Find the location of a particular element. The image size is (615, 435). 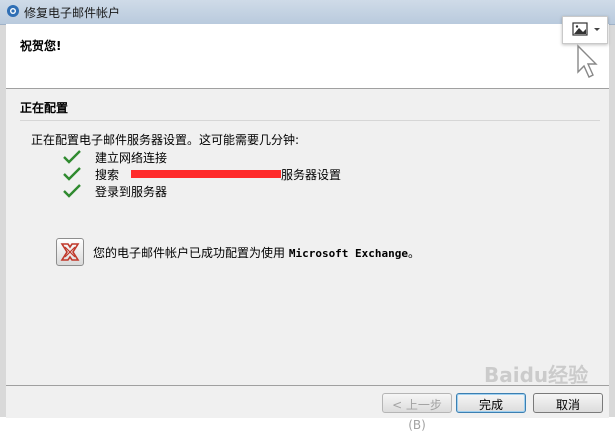

window-title: 修复电子邮件帐户 is located at coordinates (72, 13).